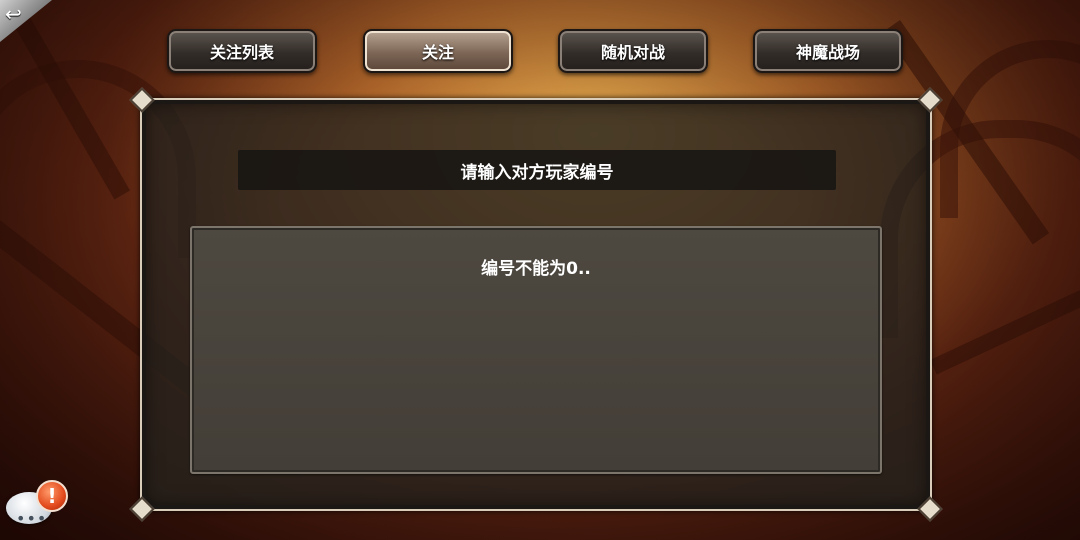 The image size is (1080, 540). Describe the element at coordinates (32, 518) in the screenshot. I see `chat-dots: •••` at that location.